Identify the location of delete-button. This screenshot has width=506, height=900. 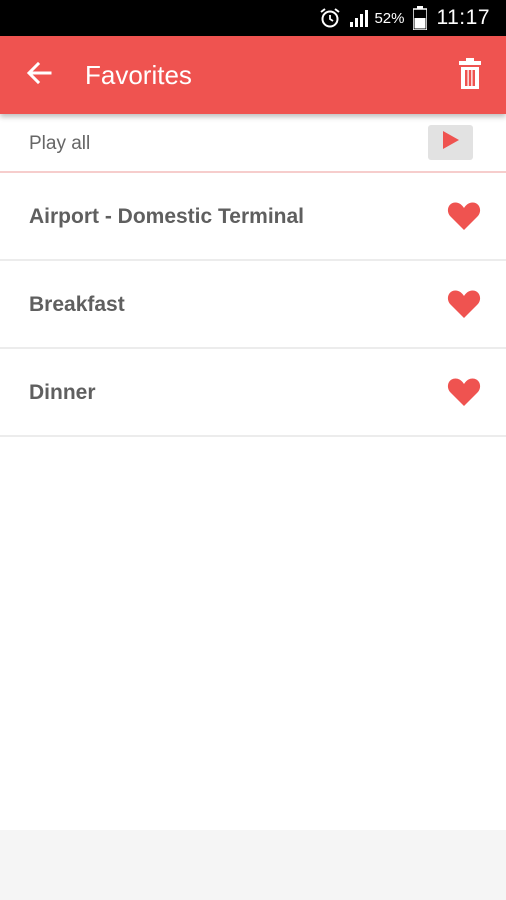
(470, 76).